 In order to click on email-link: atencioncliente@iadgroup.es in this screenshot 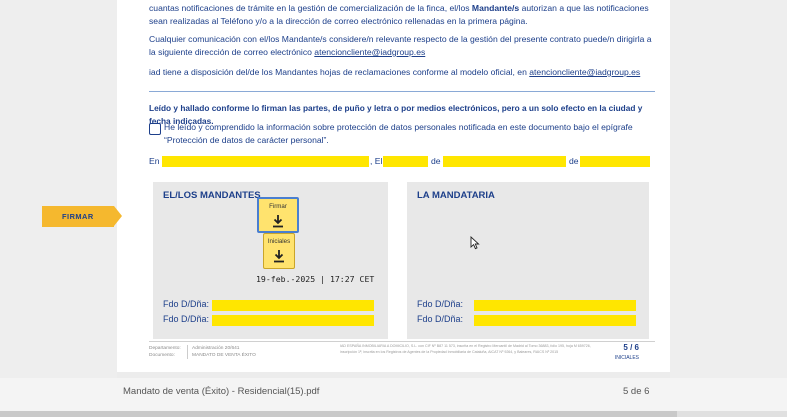, I will do `click(369, 52)`.